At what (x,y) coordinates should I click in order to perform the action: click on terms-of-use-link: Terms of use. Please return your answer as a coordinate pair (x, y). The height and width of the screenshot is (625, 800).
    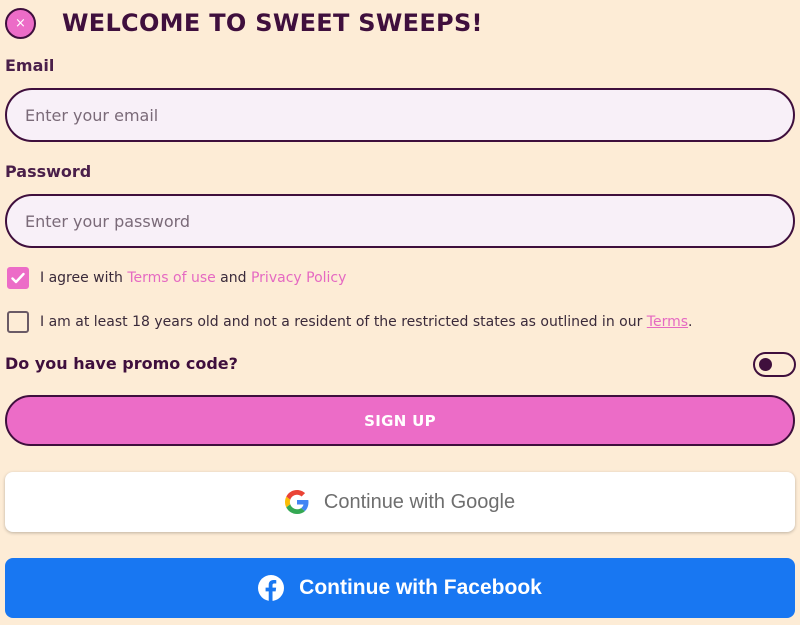
    Looking at the image, I should click on (171, 278).